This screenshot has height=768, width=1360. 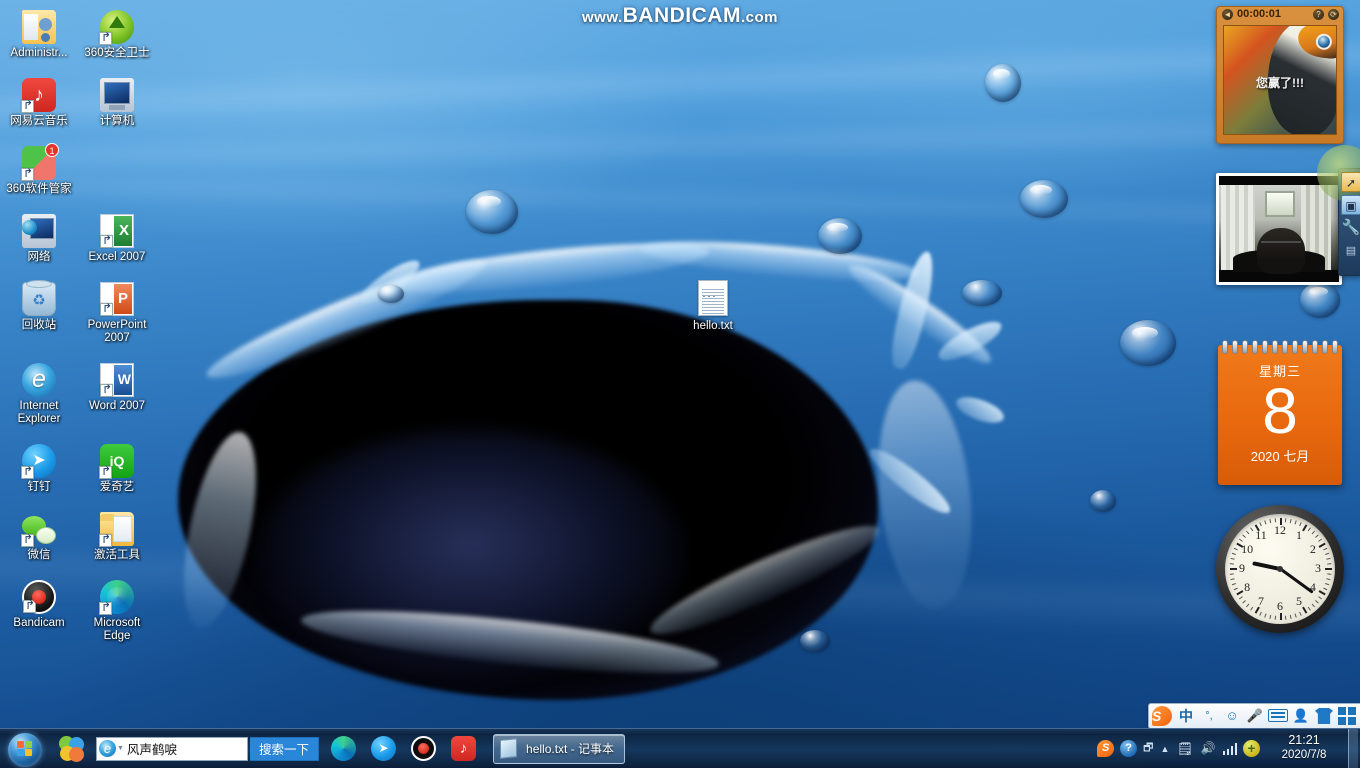 What do you see at coordinates (1318, 14) in the screenshot?
I see `help-icon: ?` at bounding box center [1318, 14].